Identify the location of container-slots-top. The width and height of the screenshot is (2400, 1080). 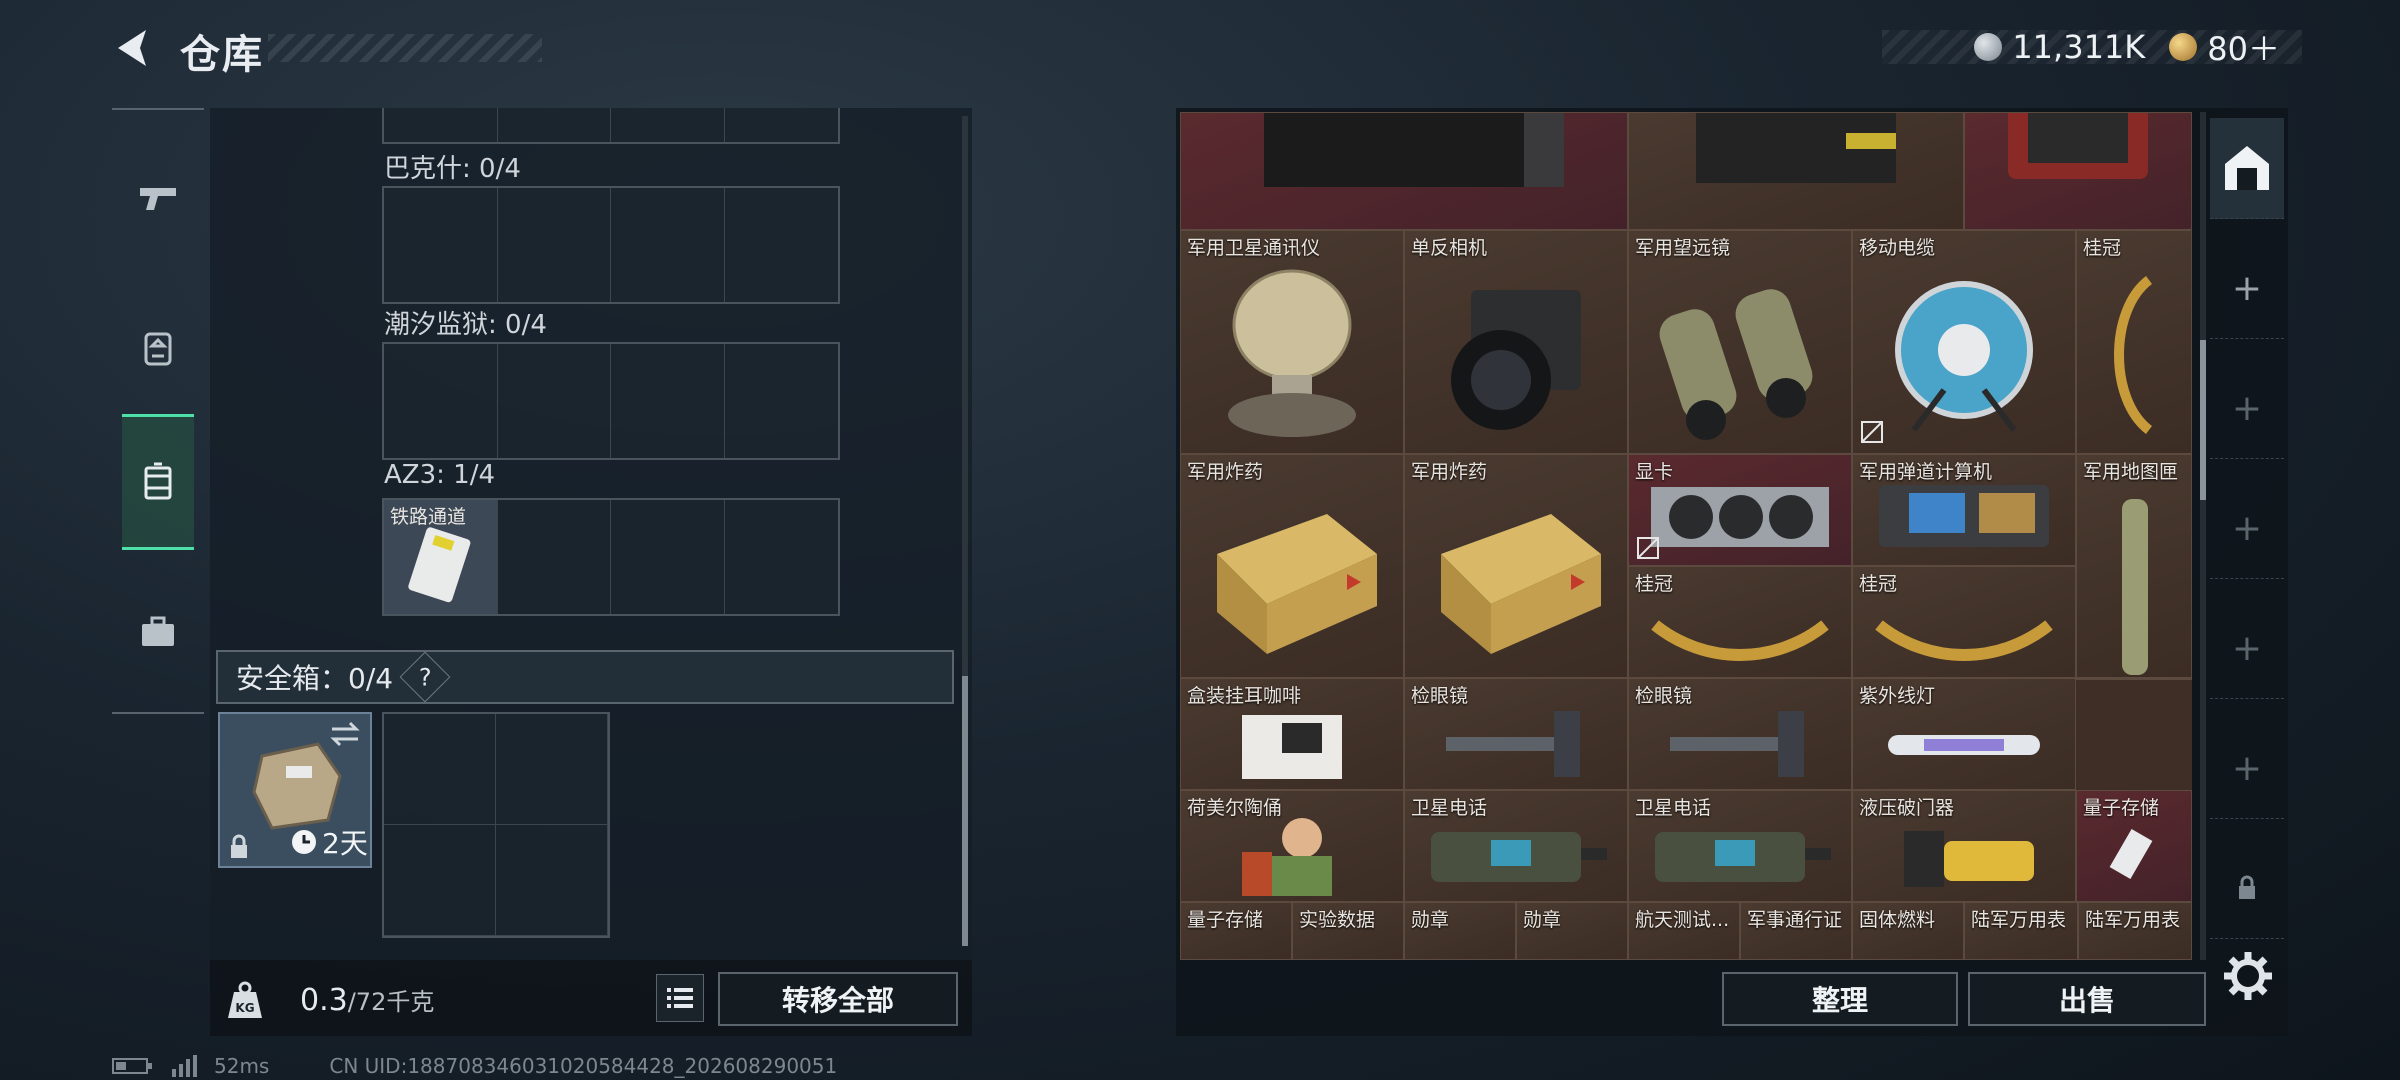
(611, 126).